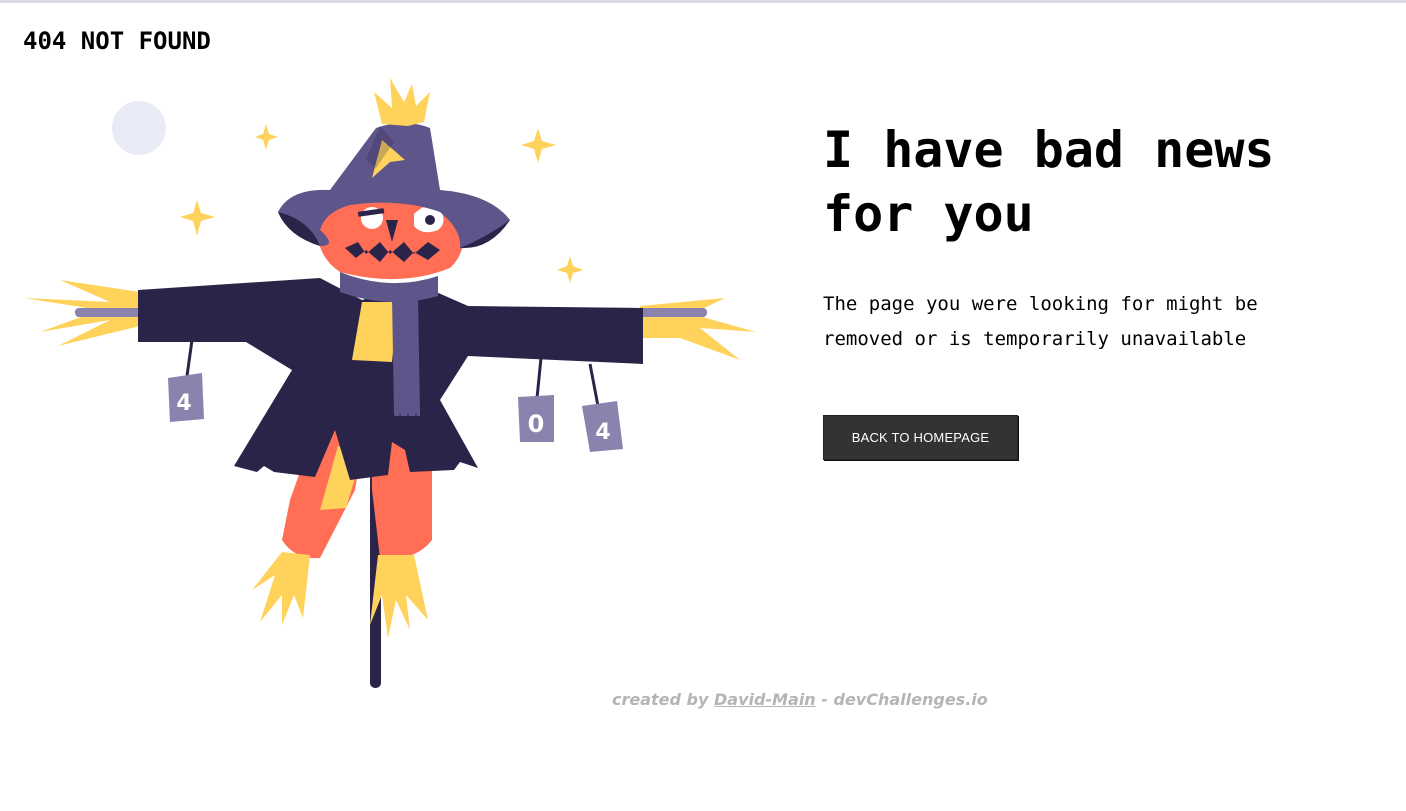  I want to click on hat-straw, so click(402, 102).